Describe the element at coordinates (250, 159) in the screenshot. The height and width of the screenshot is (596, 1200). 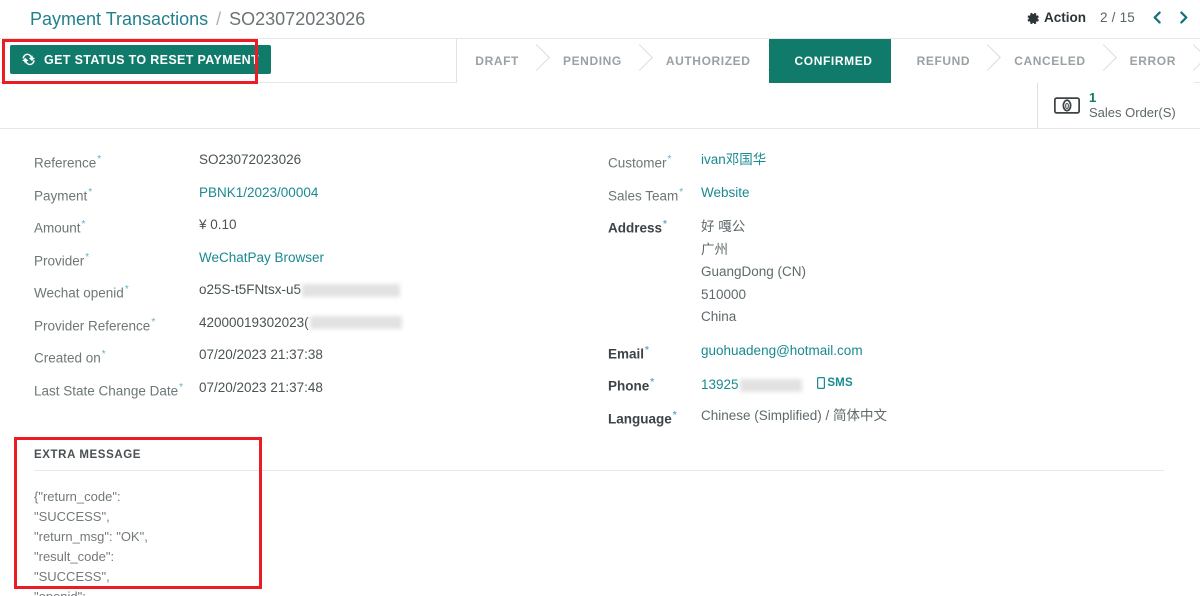
I see `reference-value: SO23072023026` at that location.